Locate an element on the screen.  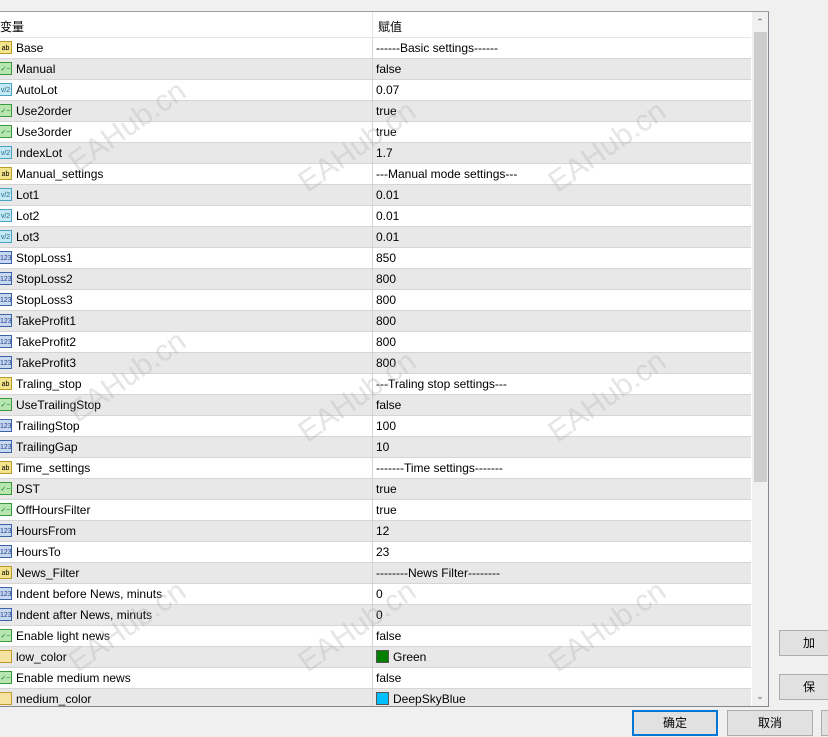
row-value: ------Basic settings------ is located at coordinates (437, 48).